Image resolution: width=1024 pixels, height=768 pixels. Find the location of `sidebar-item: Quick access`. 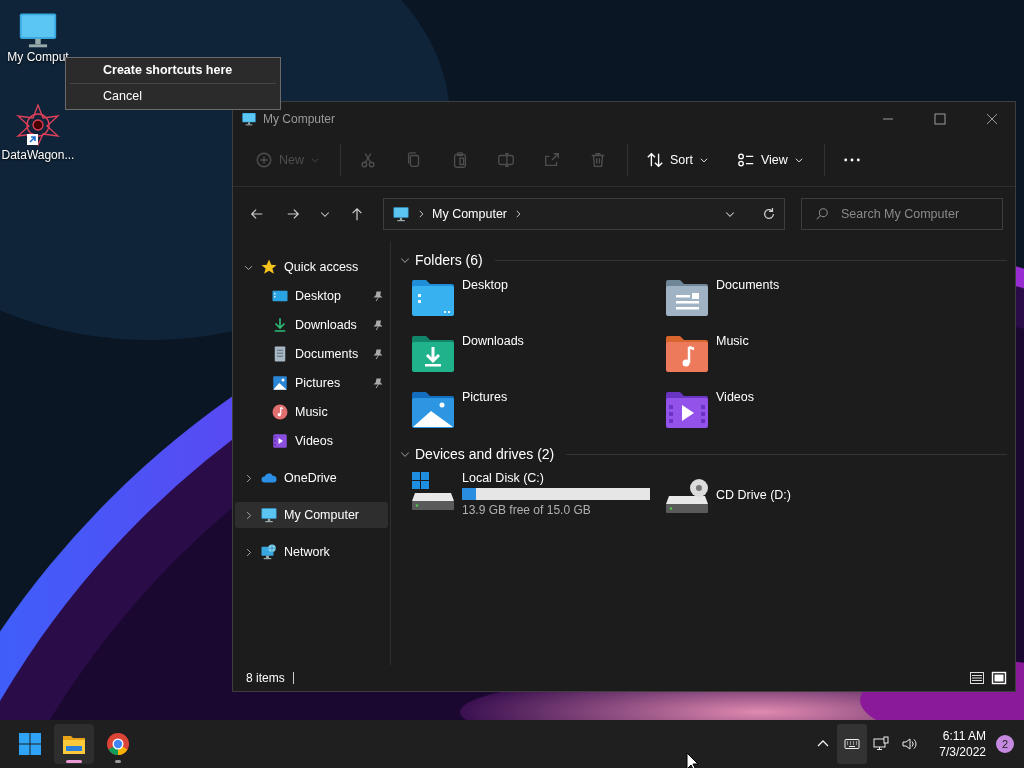

sidebar-item: Quick access is located at coordinates (311, 267).